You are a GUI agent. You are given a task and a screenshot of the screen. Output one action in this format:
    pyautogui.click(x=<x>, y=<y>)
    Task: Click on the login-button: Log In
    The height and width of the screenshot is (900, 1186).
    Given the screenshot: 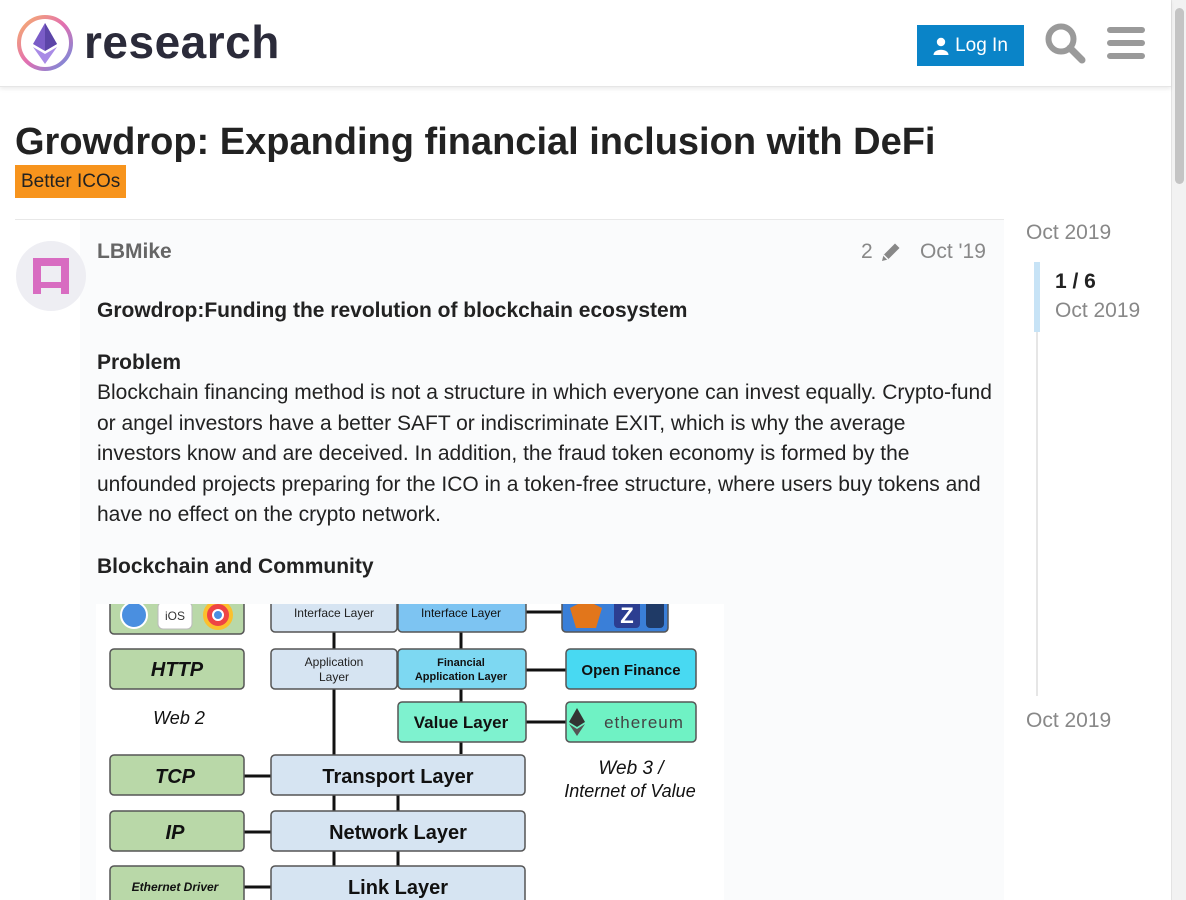 What is the action you would take?
    pyautogui.click(x=970, y=45)
    